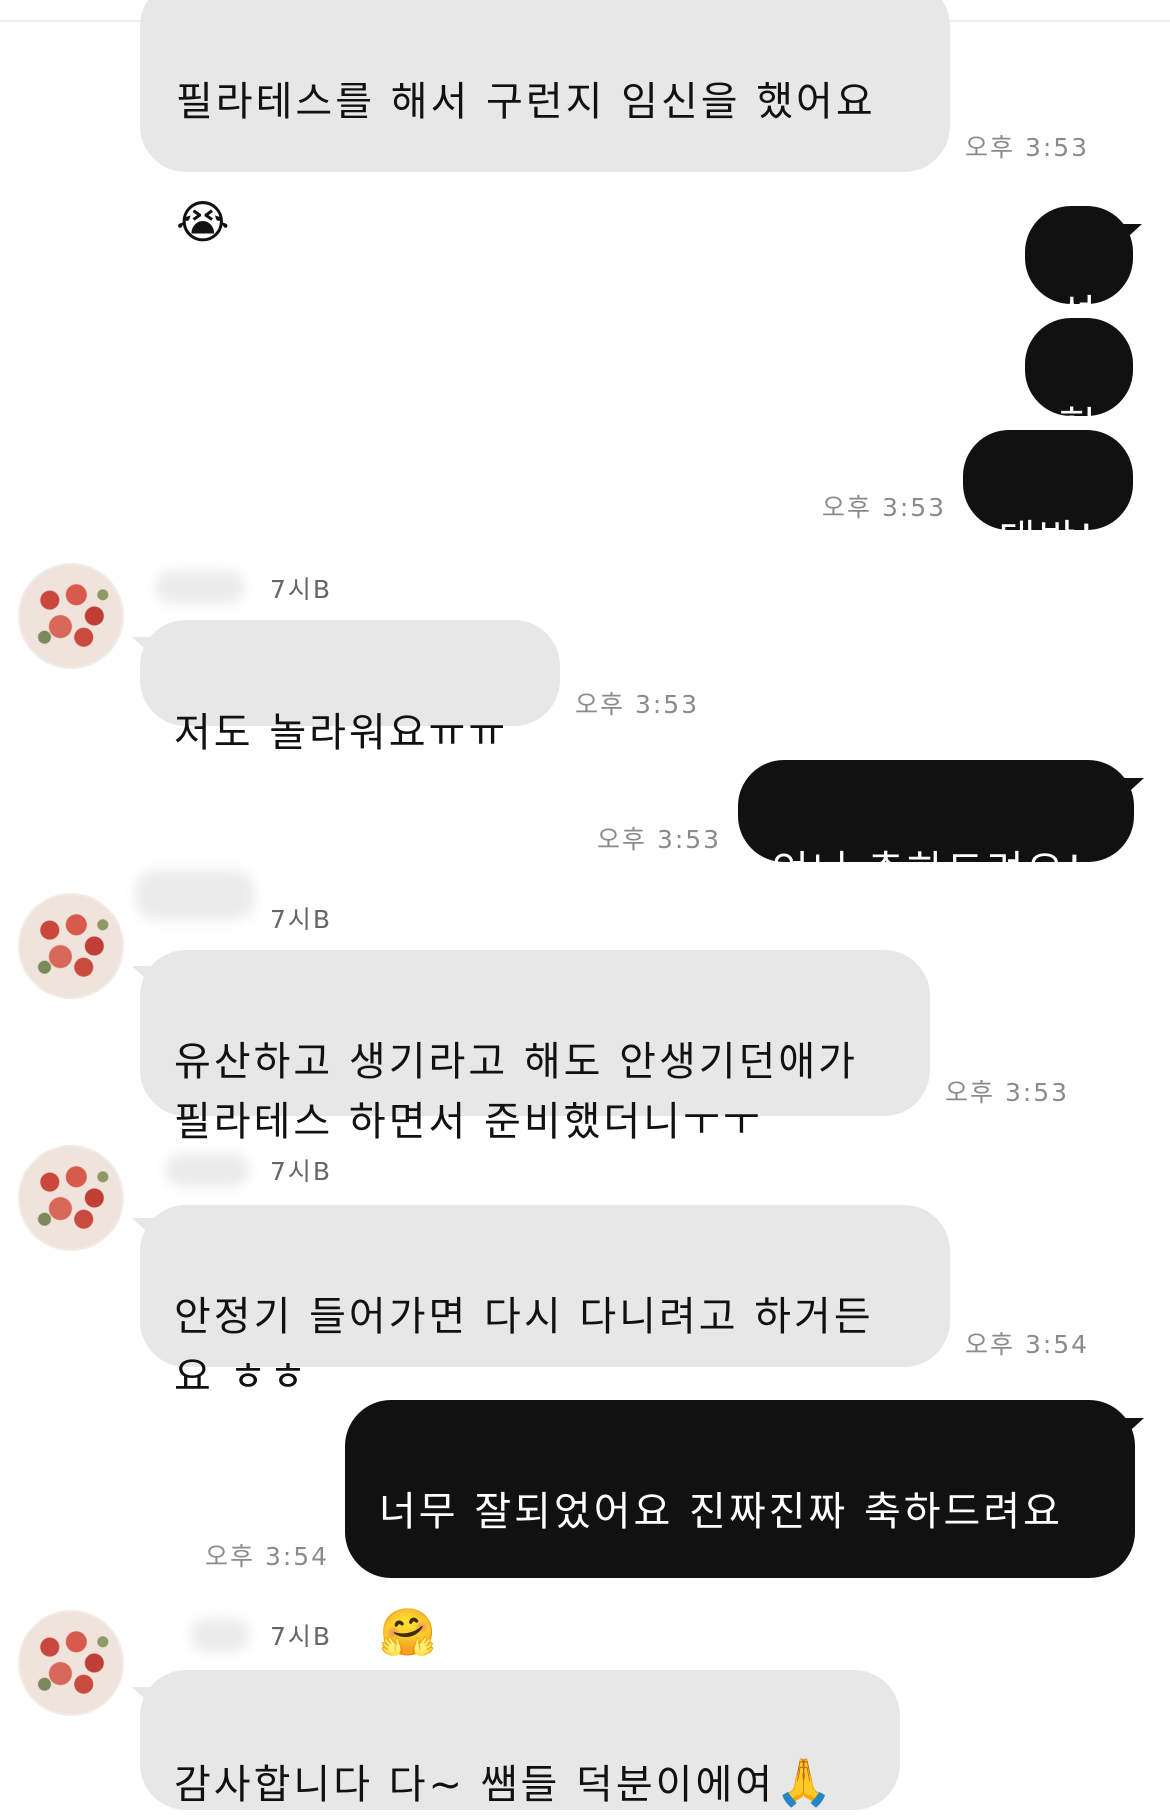 This screenshot has width=1170, height=1815. Describe the element at coordinates (721, 1512) in the screenshot. I see `message-text: 너무 잘되었어요 진짜진짜 축하드려요` at that location.